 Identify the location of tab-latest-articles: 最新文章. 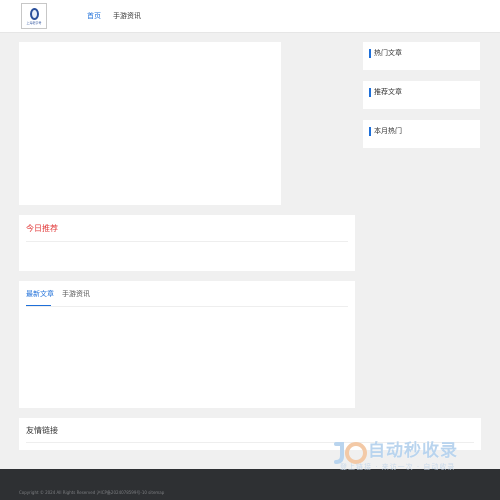
(40, 294).